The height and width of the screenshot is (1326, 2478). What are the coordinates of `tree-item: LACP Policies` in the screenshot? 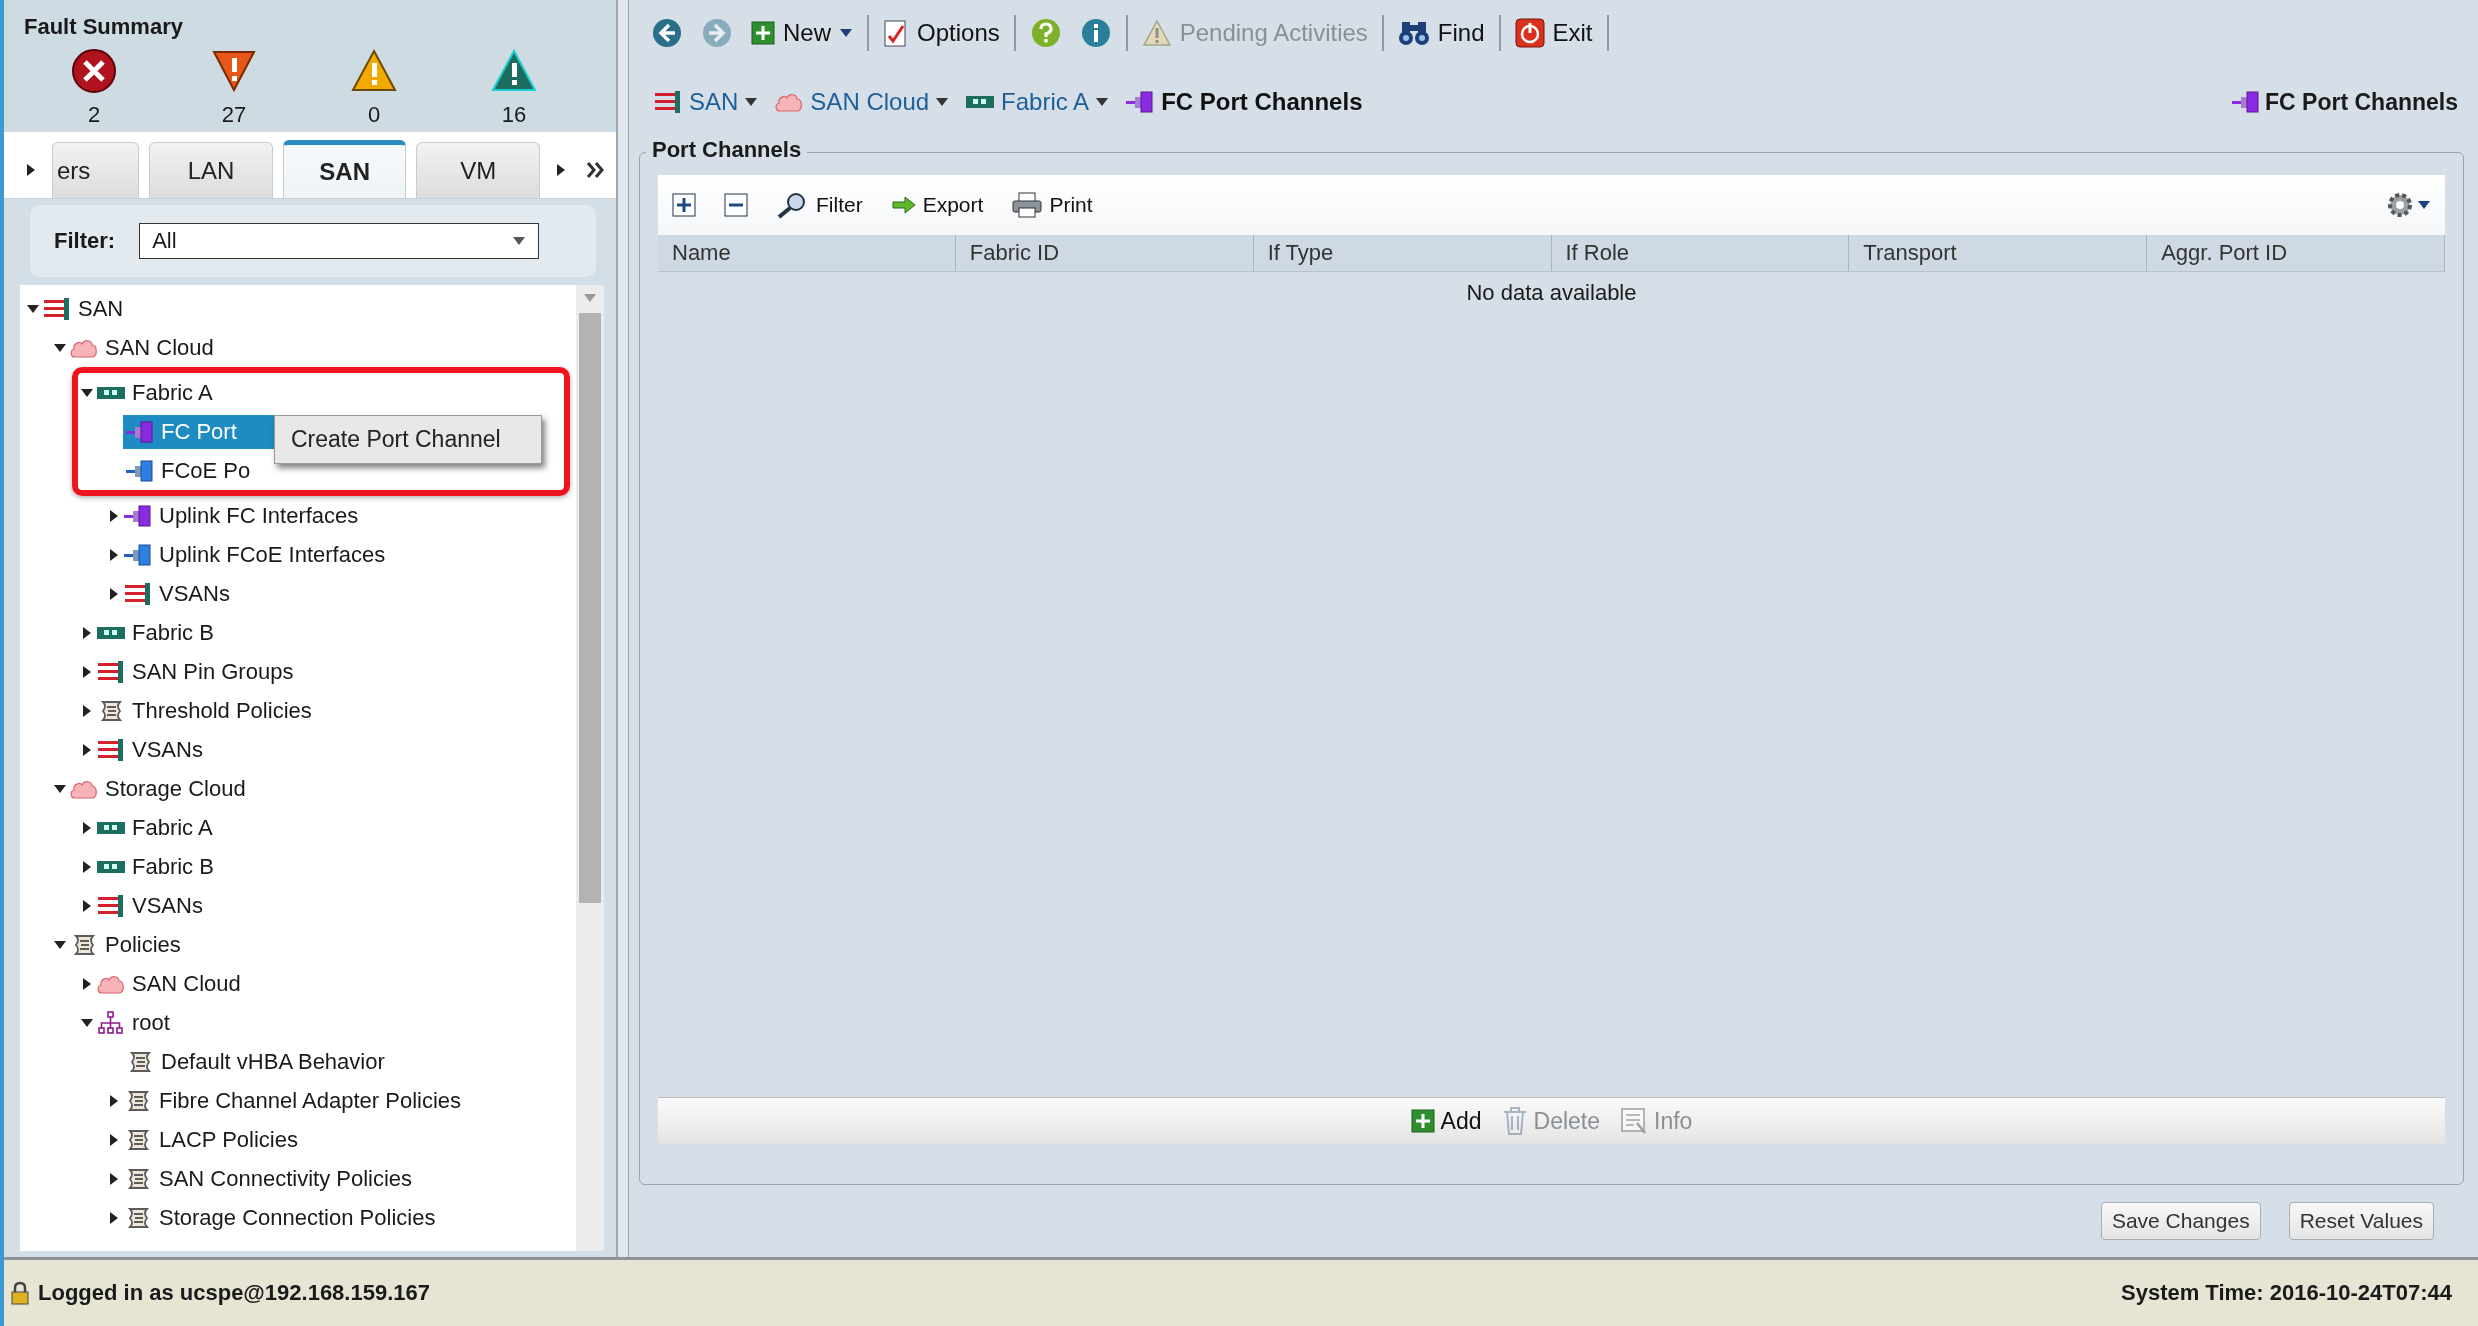 It's located at (211, 1139).